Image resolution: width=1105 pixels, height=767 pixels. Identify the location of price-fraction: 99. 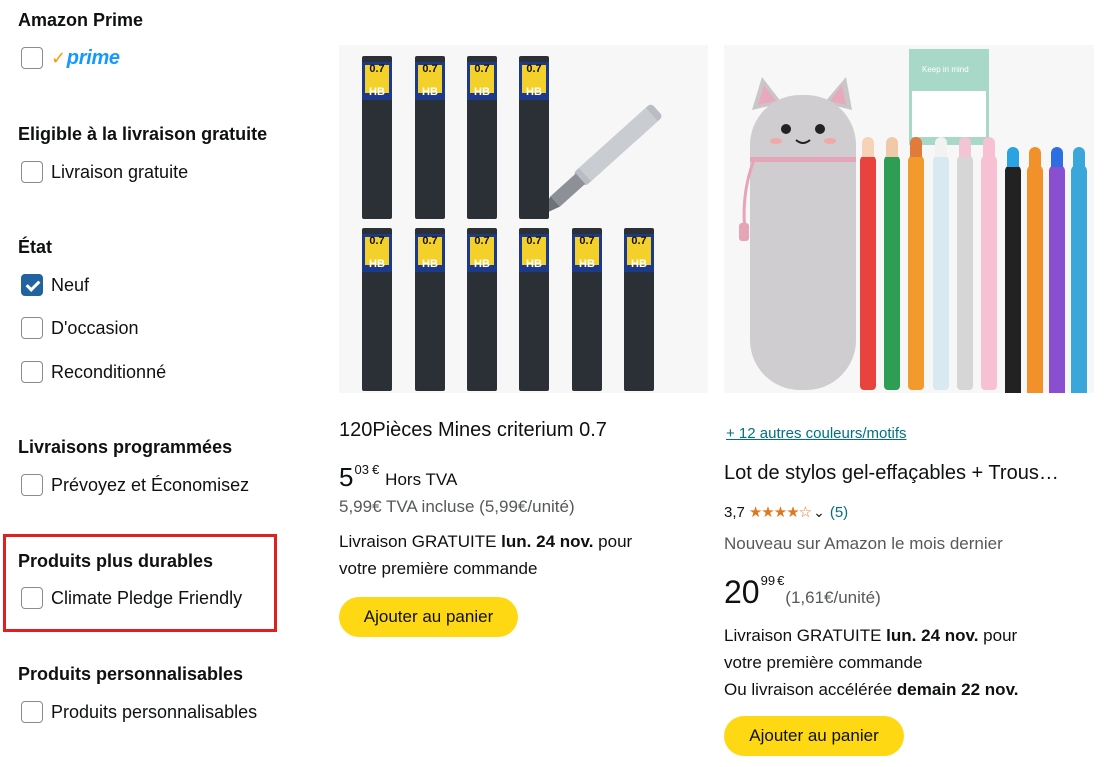
(768, 580).